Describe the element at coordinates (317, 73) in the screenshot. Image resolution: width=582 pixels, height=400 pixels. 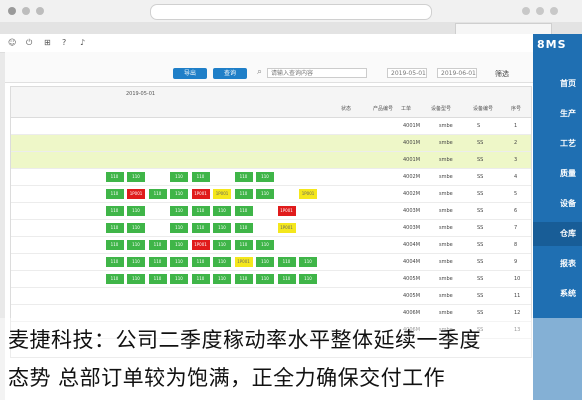
I see `search-input: 请输入查询内容` at that location.